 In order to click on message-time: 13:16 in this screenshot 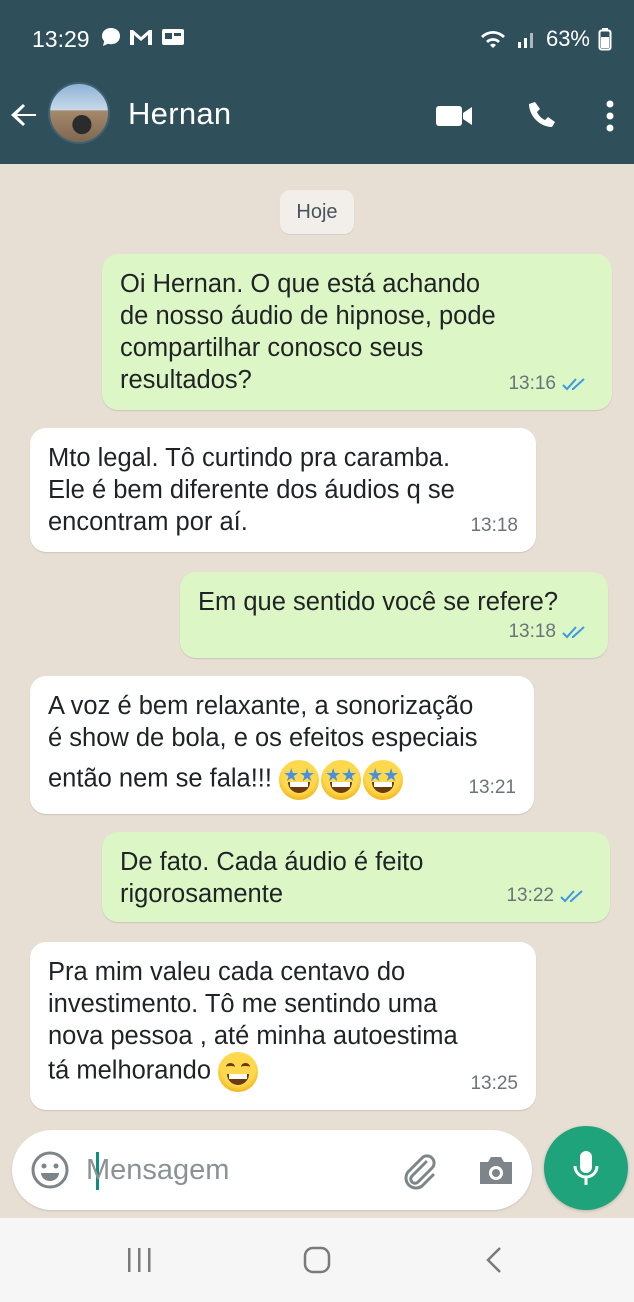, I will do `click(532, 383)`.